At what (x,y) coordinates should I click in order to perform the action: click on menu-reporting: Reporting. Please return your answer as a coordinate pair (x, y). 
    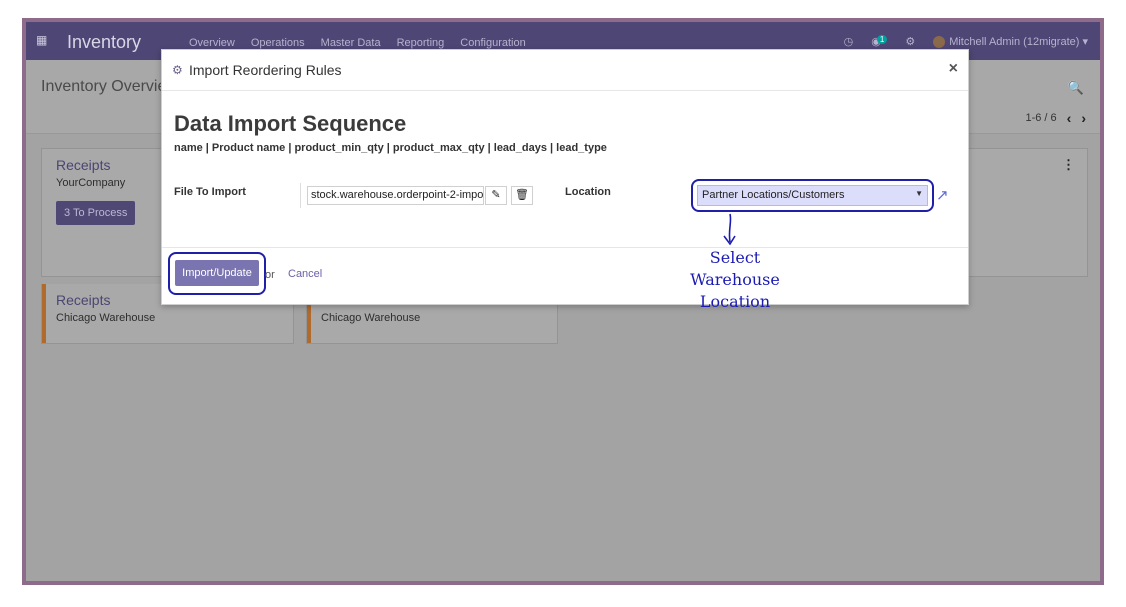
    Looking at the image, I should click on (421, 43).